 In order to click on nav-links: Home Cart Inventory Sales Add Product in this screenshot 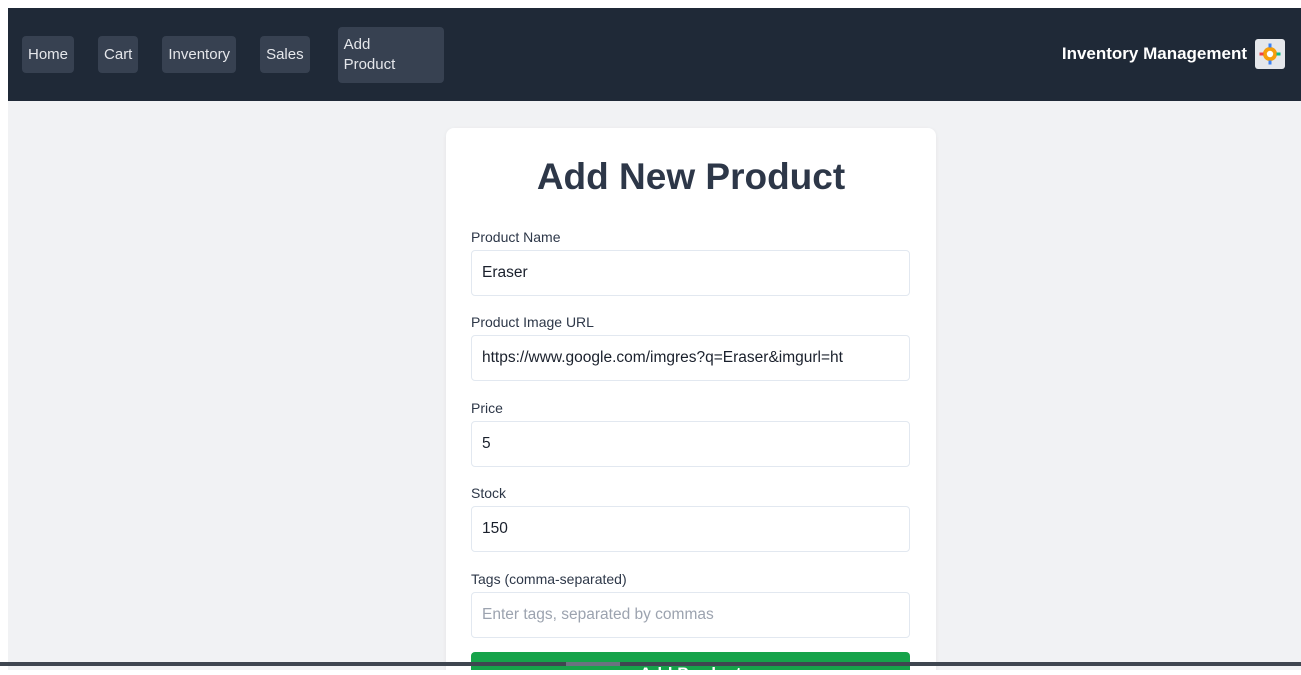, I will do `click(245, 54)`.